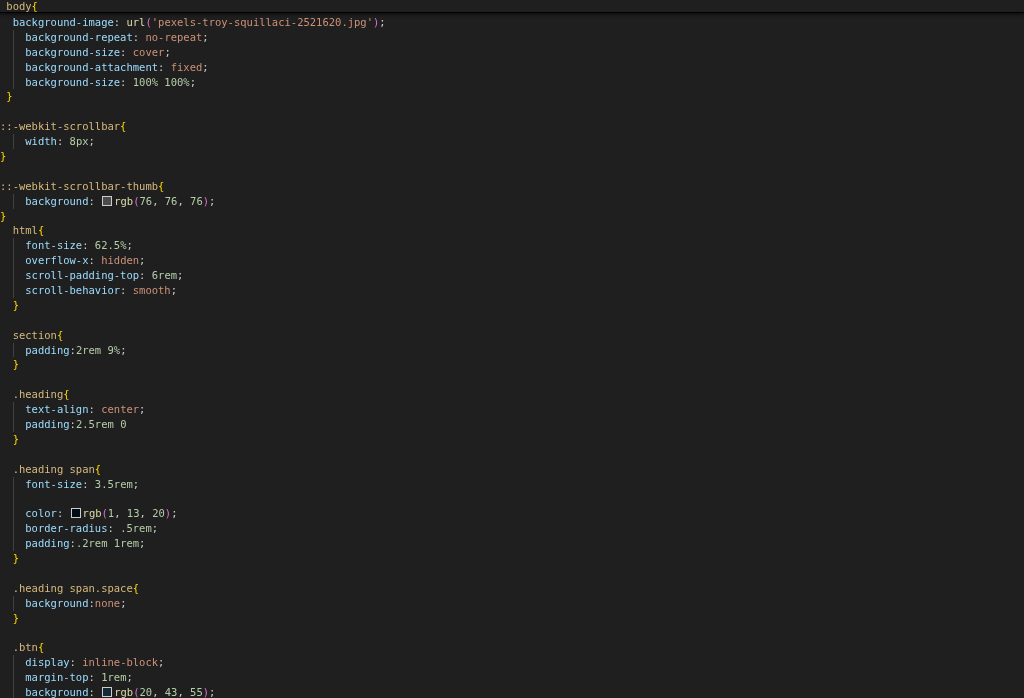  I want to click on css-value: center, so click(120, 409).